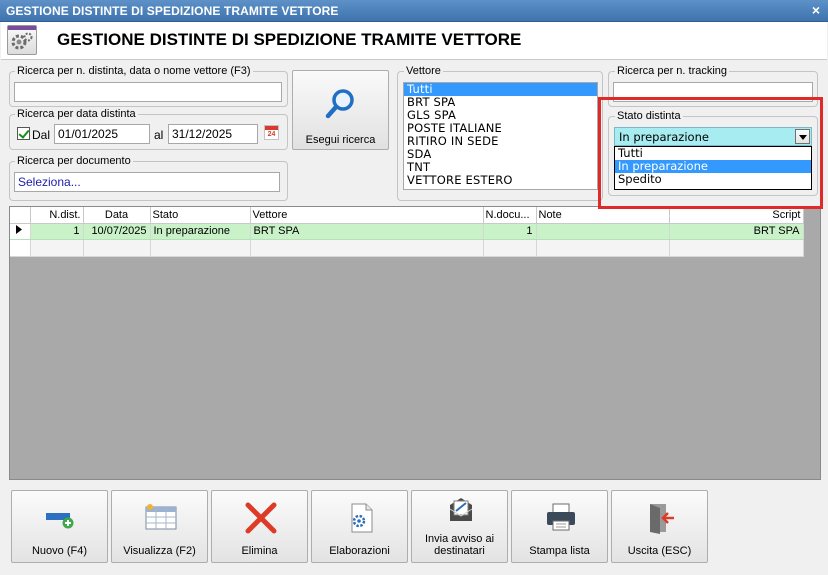 This screenshot has height=575, width=828. I want to click on row-header-corner, so click(20, 215).